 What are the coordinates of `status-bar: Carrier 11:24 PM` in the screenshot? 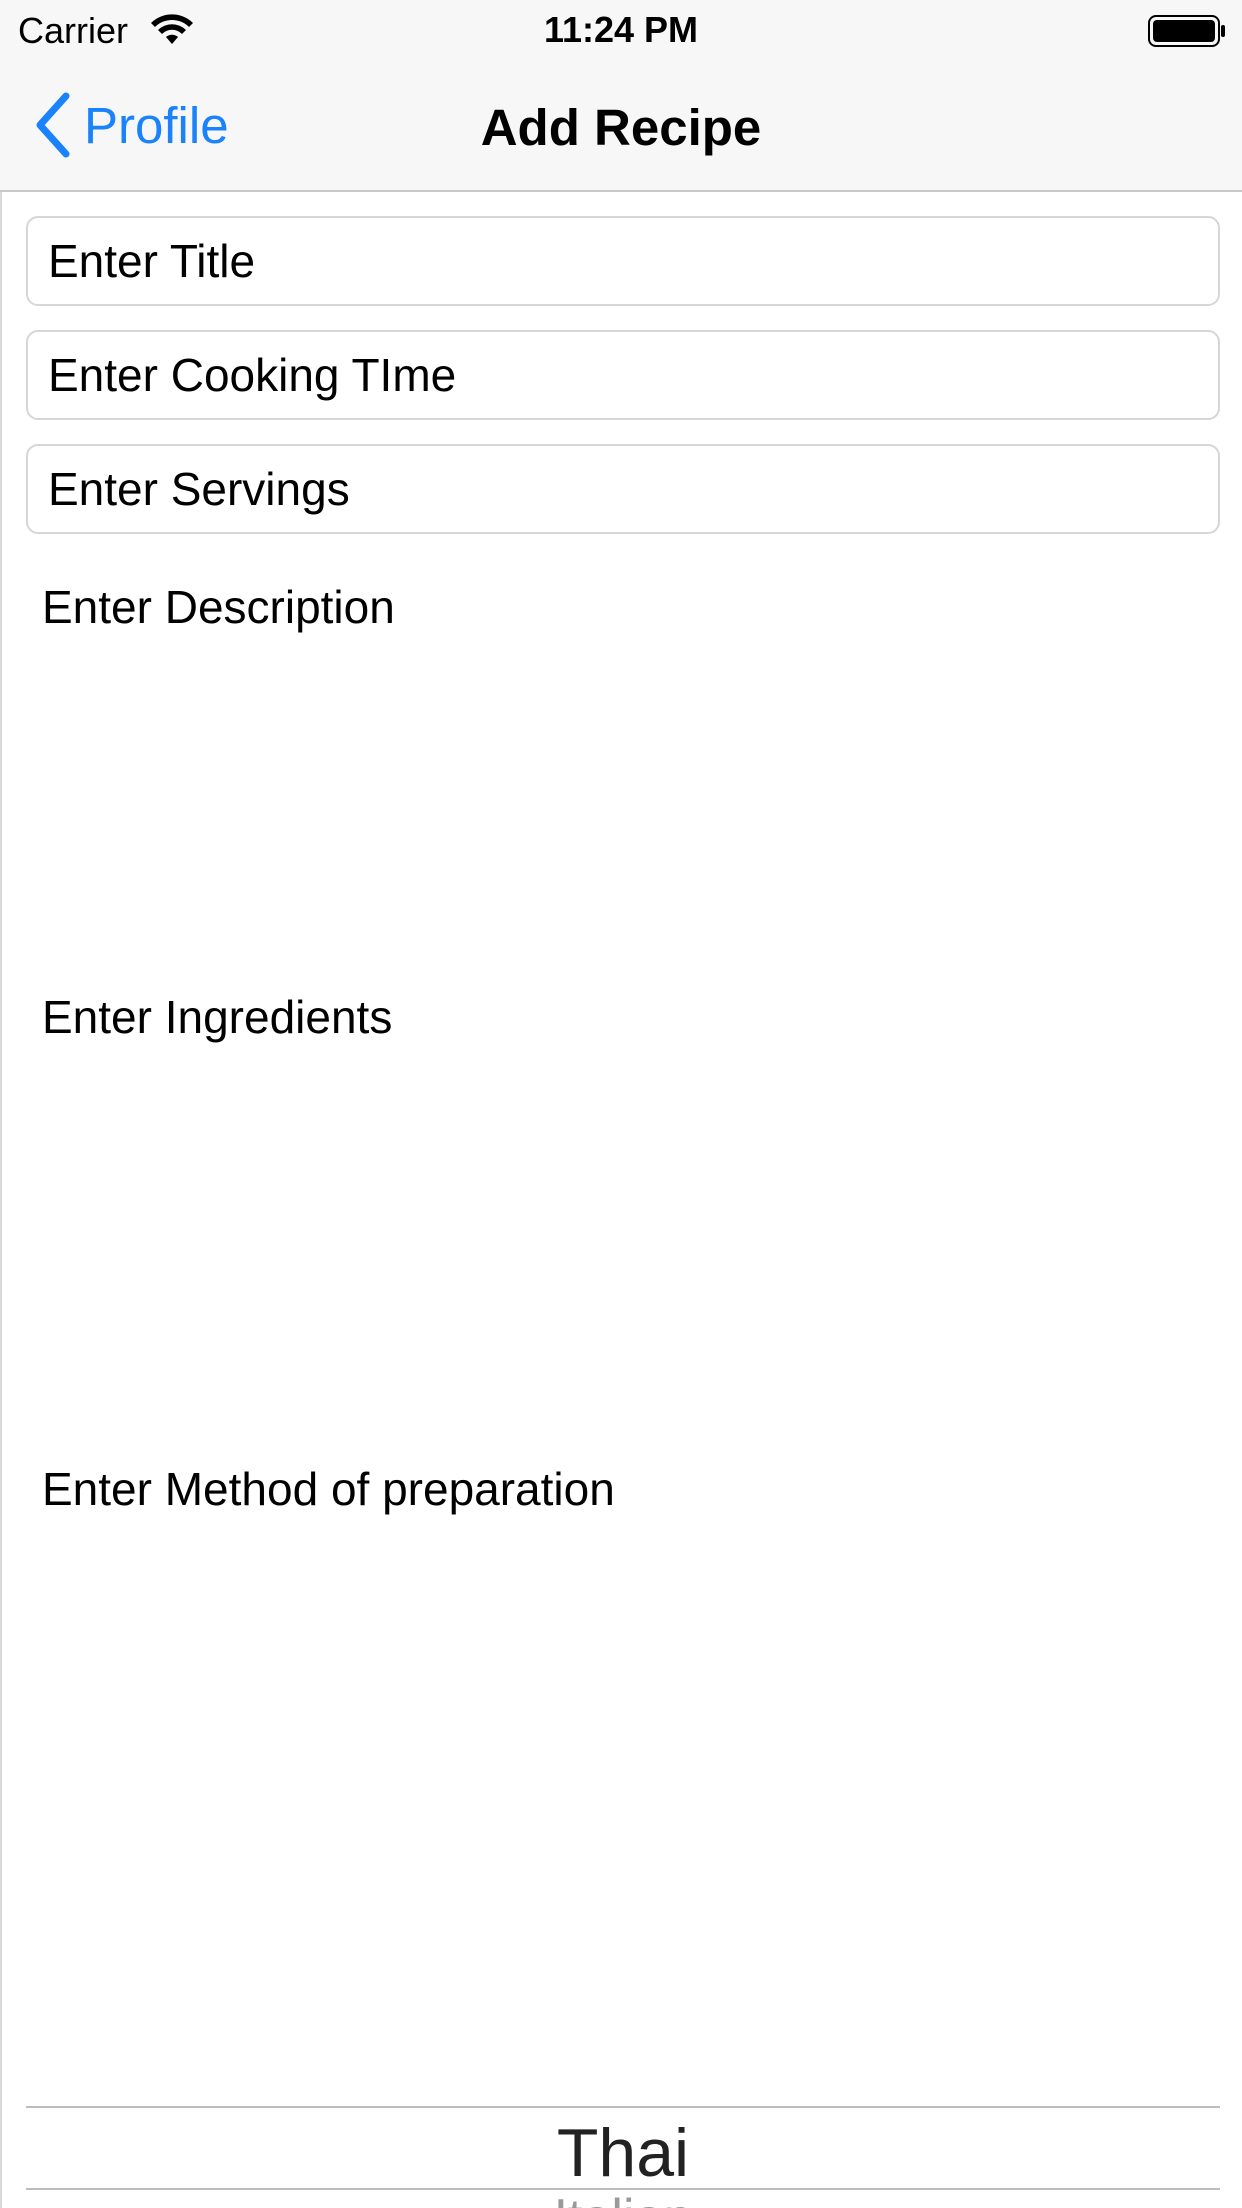 It's located at (621, 30).